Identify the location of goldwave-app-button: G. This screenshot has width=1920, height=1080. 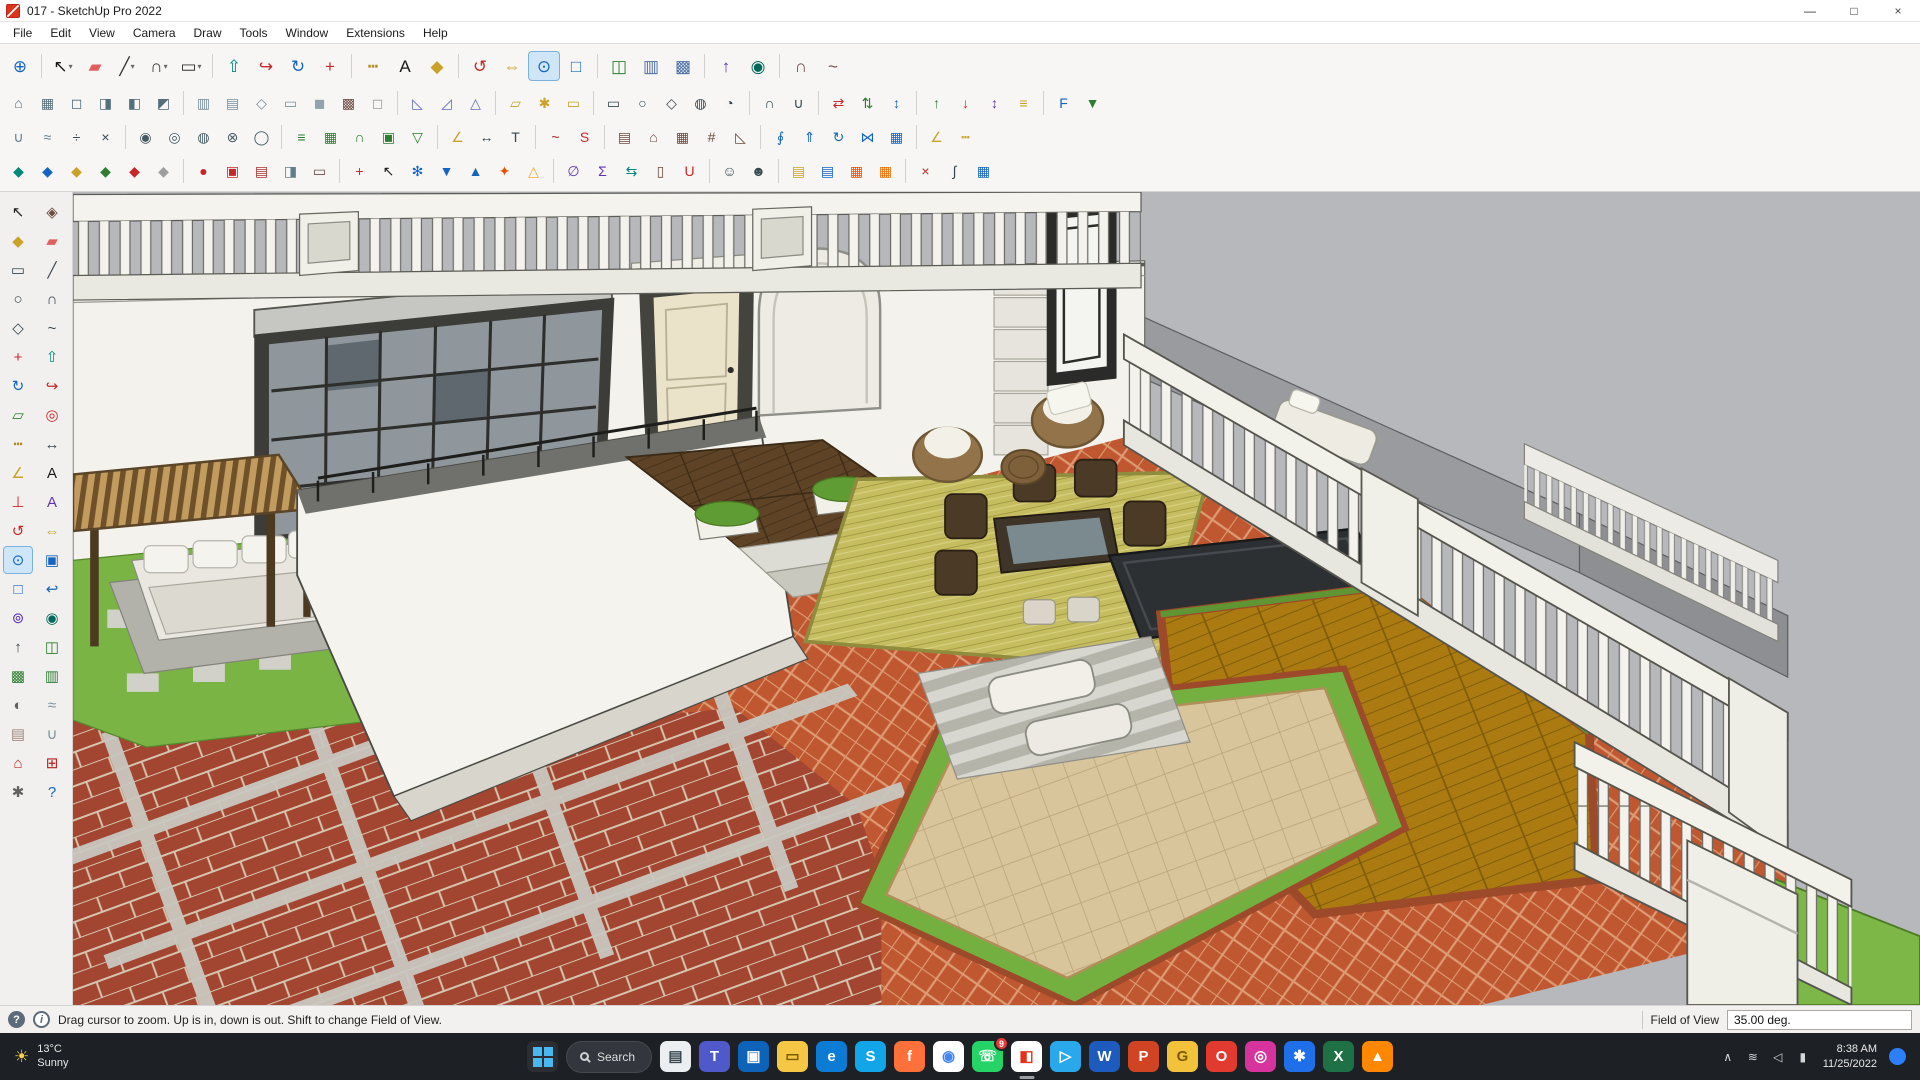
(1183, 1056).